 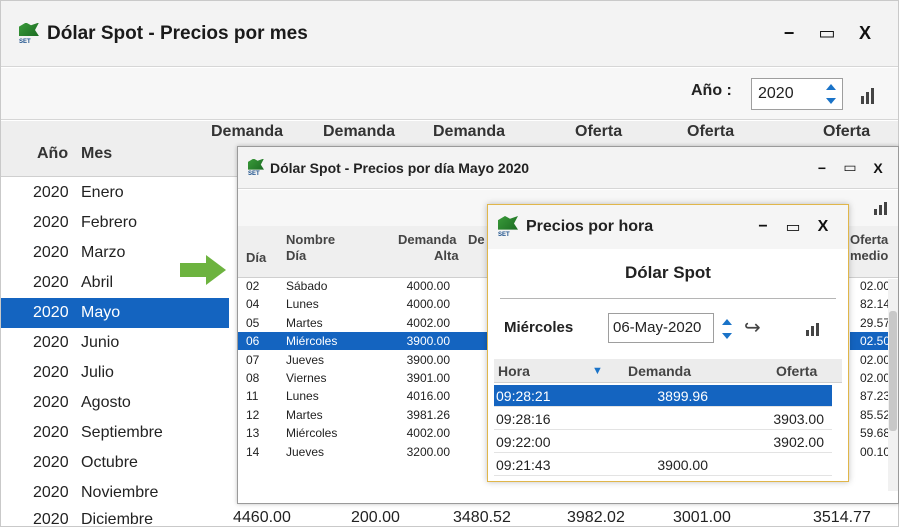 What do you see at coordinates (663, 419) in the screenshot?
I see `table-row: 09:28:16 3903.00` at bounding box center [663, 419].